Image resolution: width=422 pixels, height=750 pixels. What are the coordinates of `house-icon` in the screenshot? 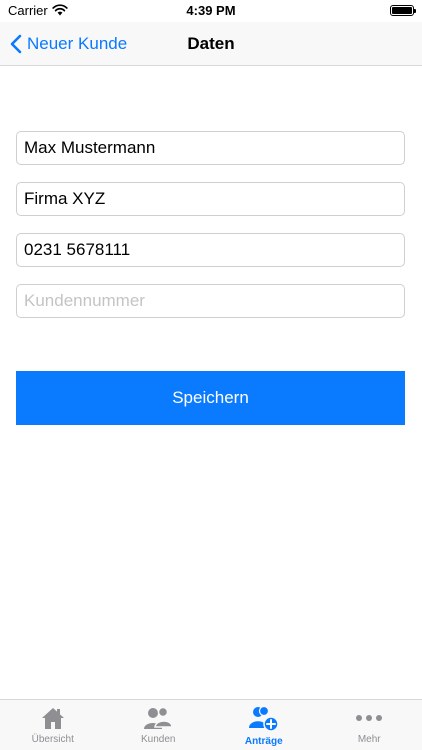 It's located at (52, 718).